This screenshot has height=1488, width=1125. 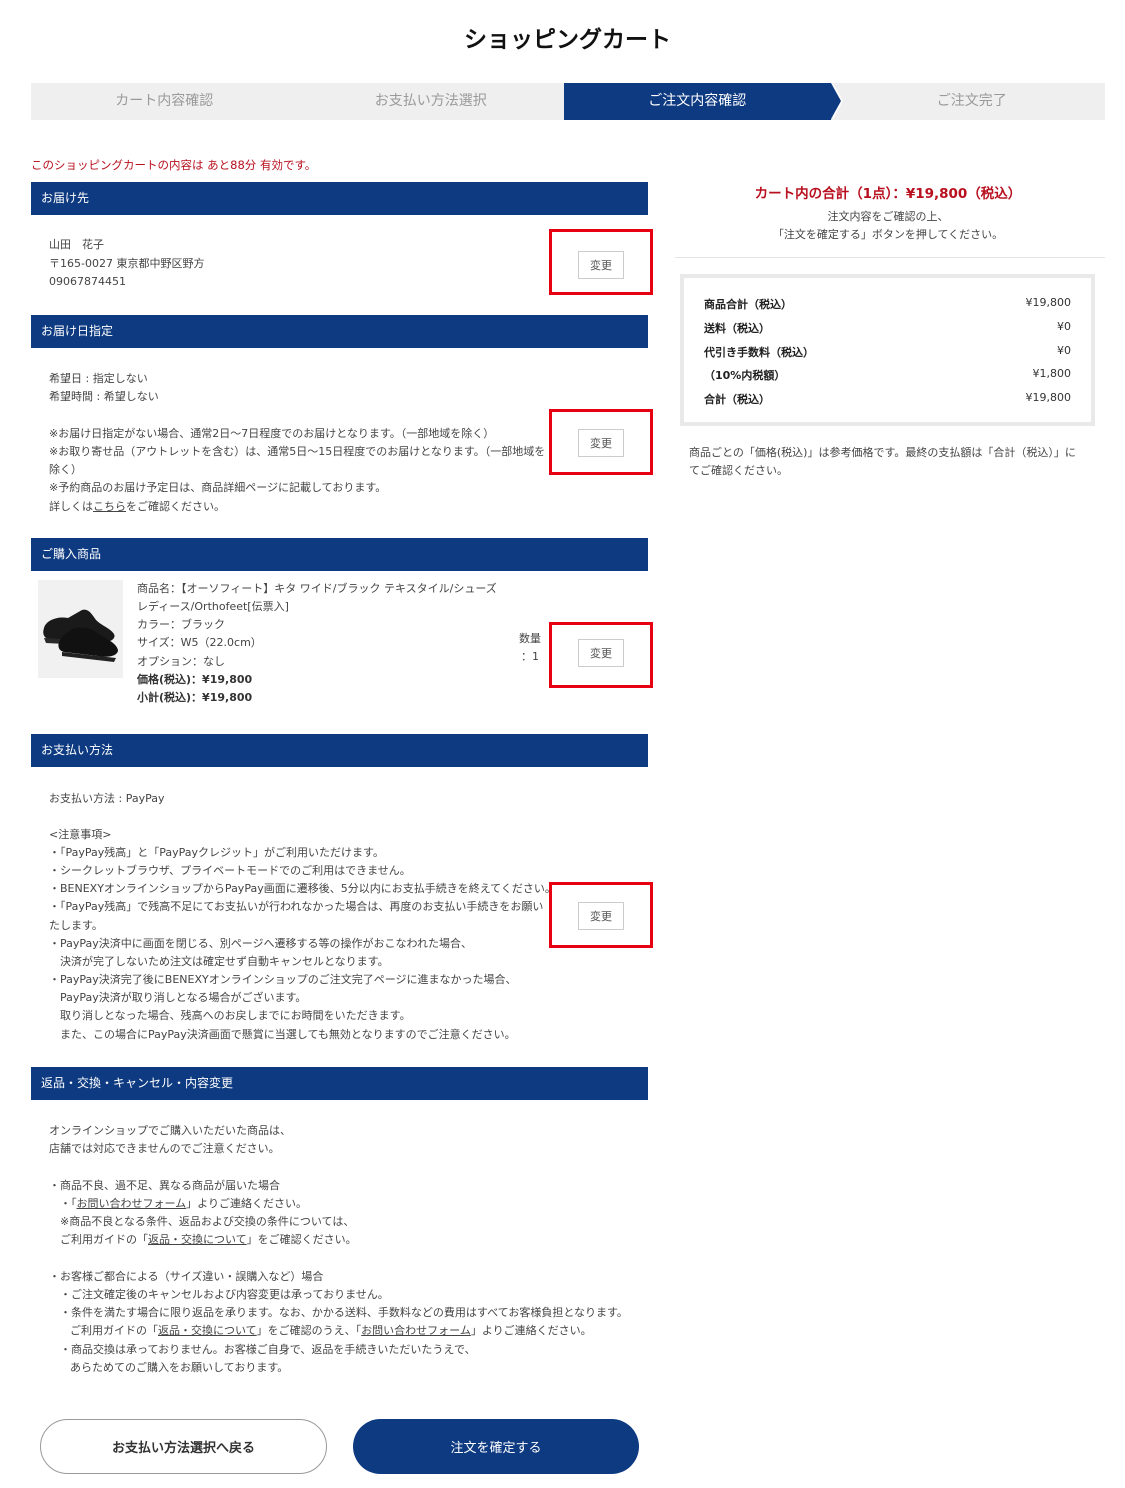 What do you see at coordinates (339, 750) in the screenshot?
I see `section-heading-payment: お支払い方法` at bounding box center [339, 750].